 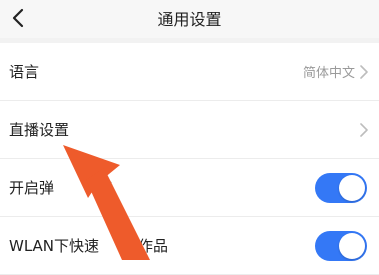 I want to click on barrage-toggle, so click(x=341, y=187).